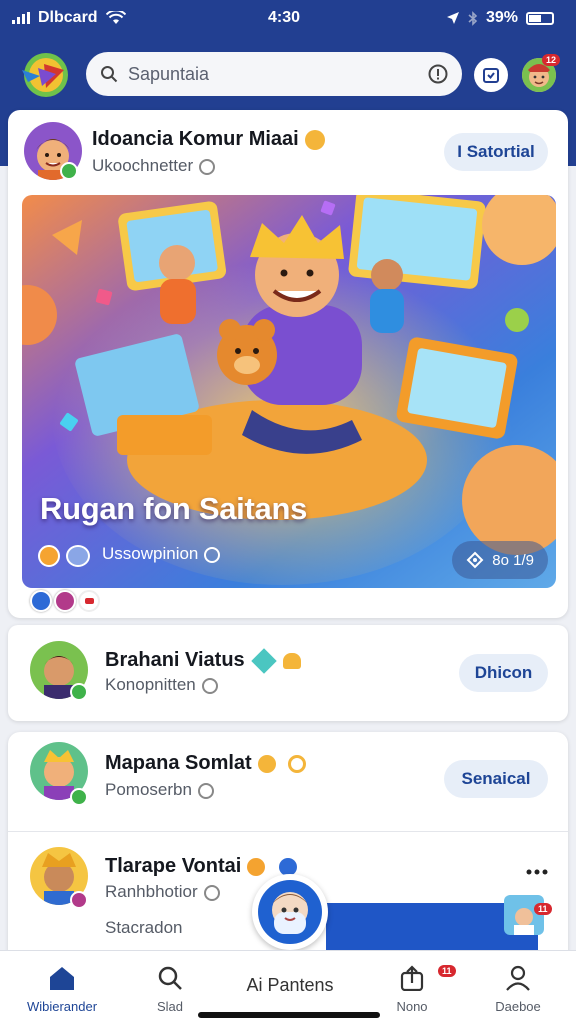 The height and width of the screenshot is (1024, 576). Describe the element at coordinates (496, 779) in the screenshot. I see `follow-button: Senaical` at that location.